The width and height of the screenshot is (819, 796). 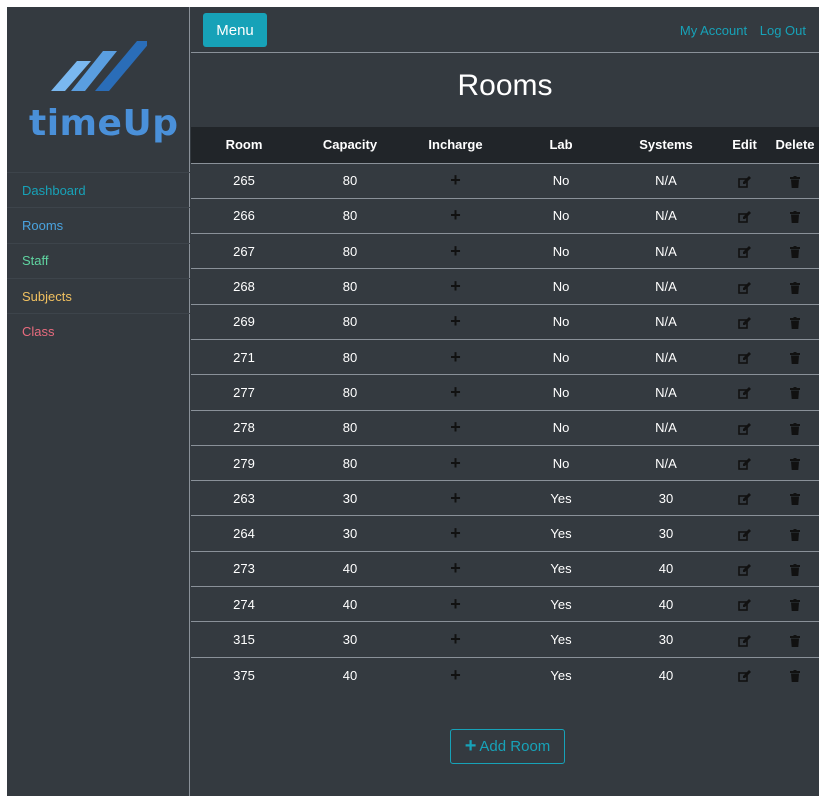 I want to click on sidebar-item-label: Dashboard, so click(x=54, y=190).